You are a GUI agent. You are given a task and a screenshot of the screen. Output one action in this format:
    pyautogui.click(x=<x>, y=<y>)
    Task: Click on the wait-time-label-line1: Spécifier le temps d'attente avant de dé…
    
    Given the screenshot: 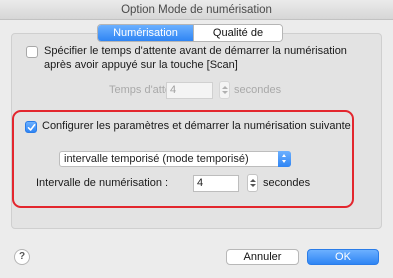 What is the action you would take?
    pyautogui.click(x=195, y=51)
    